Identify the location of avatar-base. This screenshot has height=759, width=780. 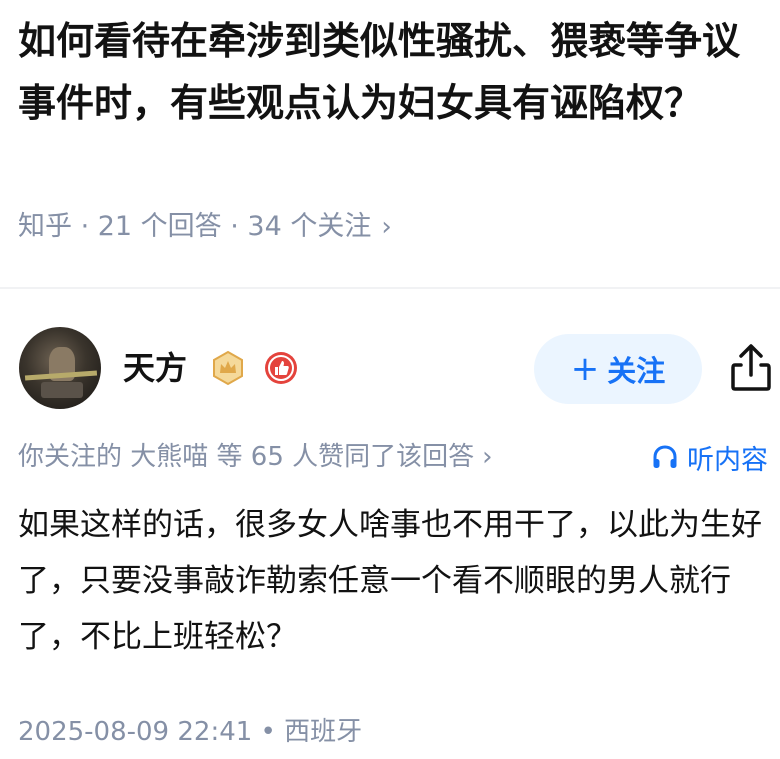
(62, 390).